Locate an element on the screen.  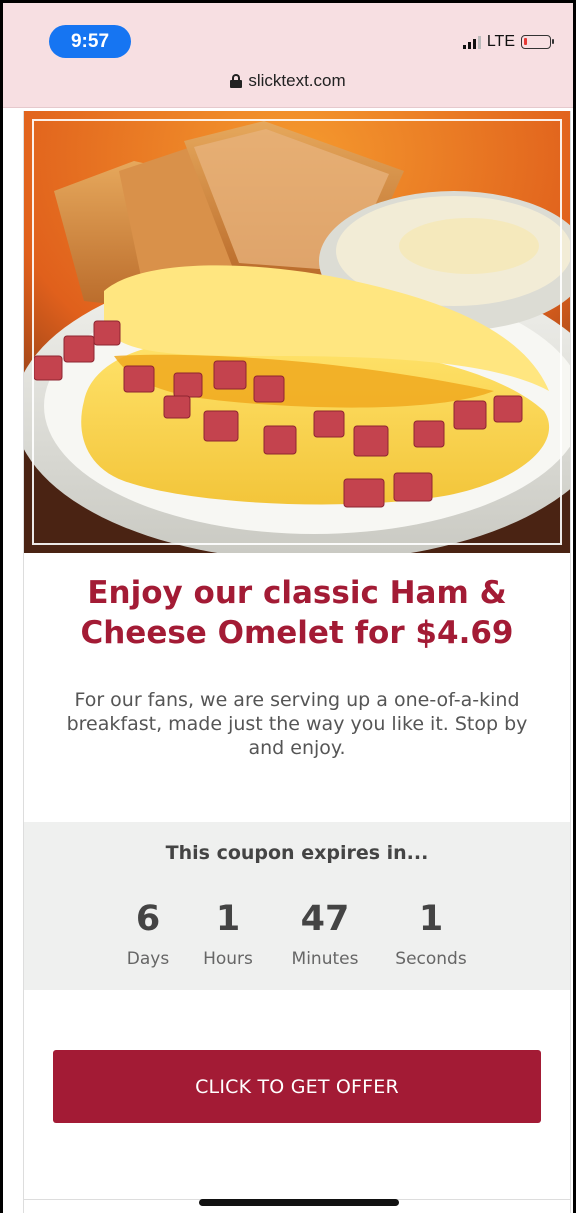
battery-level is located at coordinates (525, 41).